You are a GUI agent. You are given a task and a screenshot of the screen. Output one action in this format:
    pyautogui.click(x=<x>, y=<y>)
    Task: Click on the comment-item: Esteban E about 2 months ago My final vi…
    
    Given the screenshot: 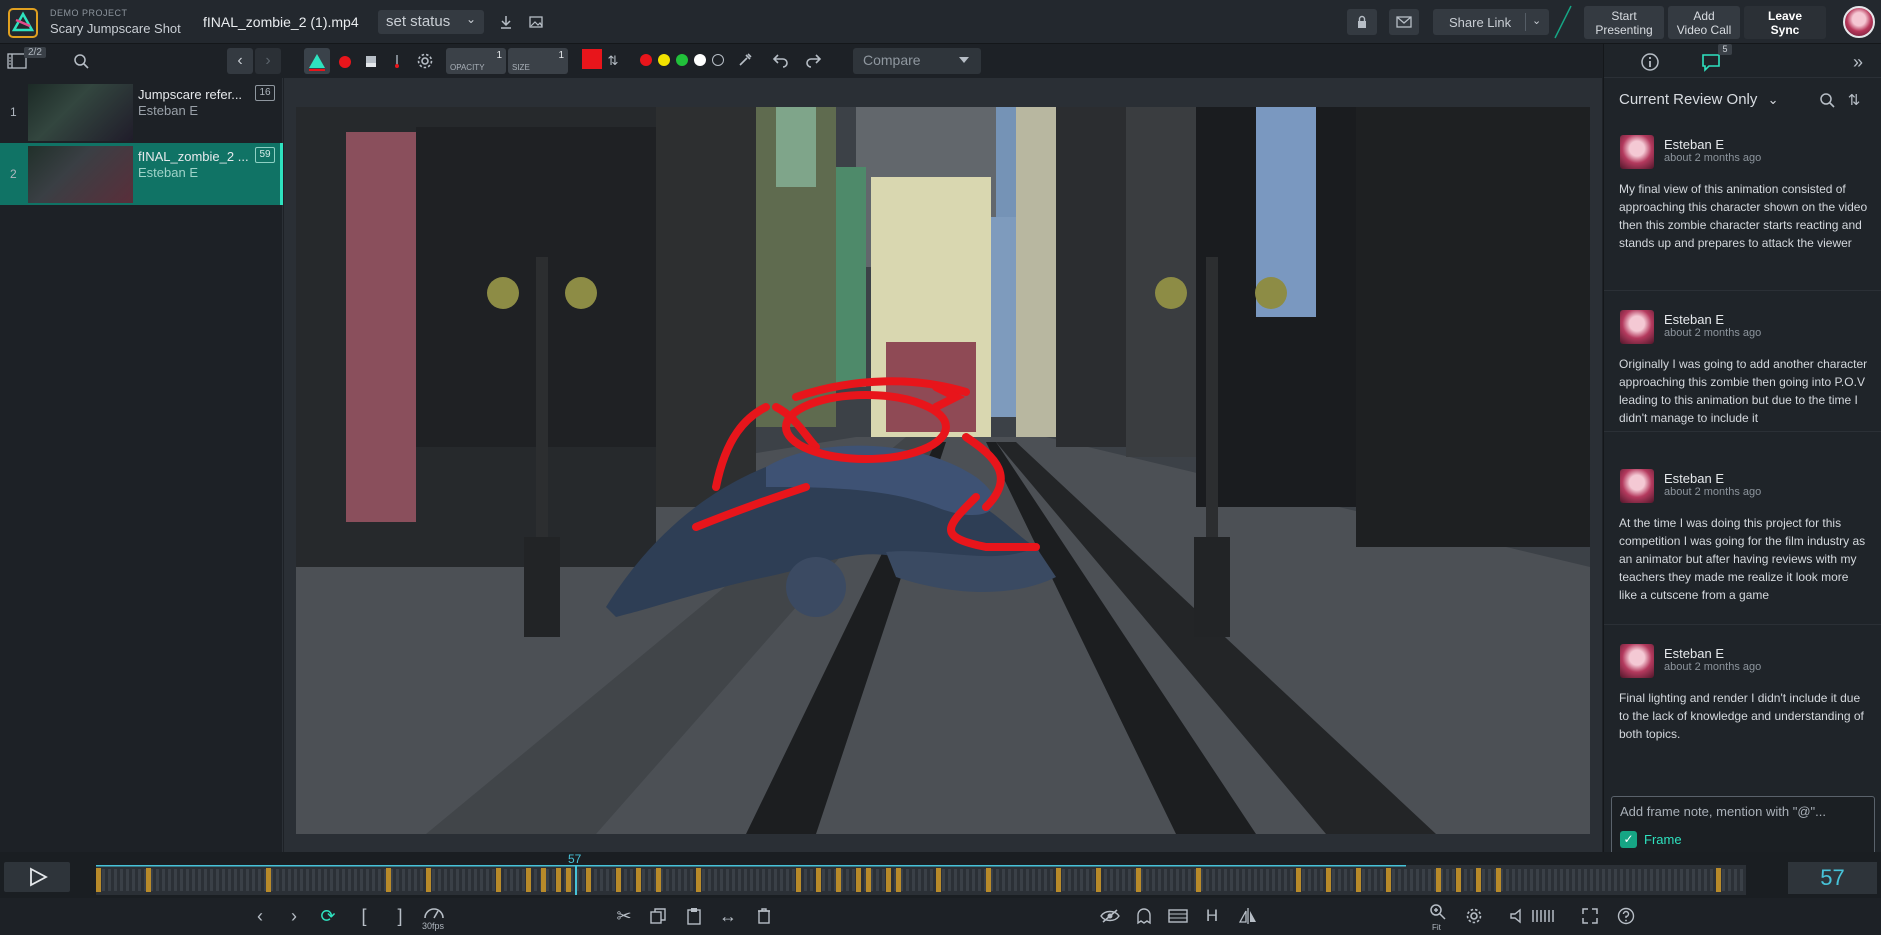 What is the action you would take?
    pyautogui.click(x=1742, y=208)
    